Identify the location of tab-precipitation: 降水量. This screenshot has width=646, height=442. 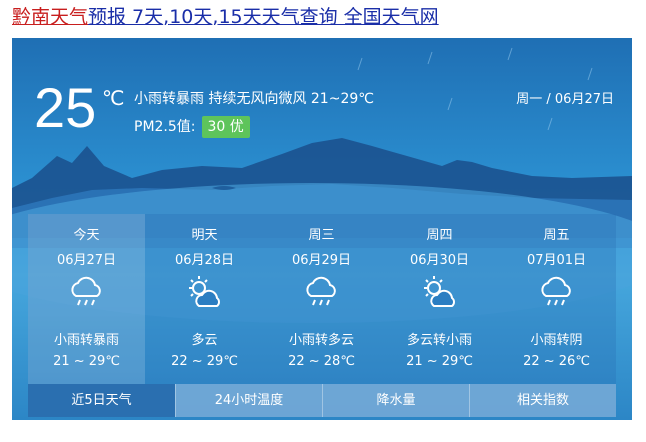
(395, 400).